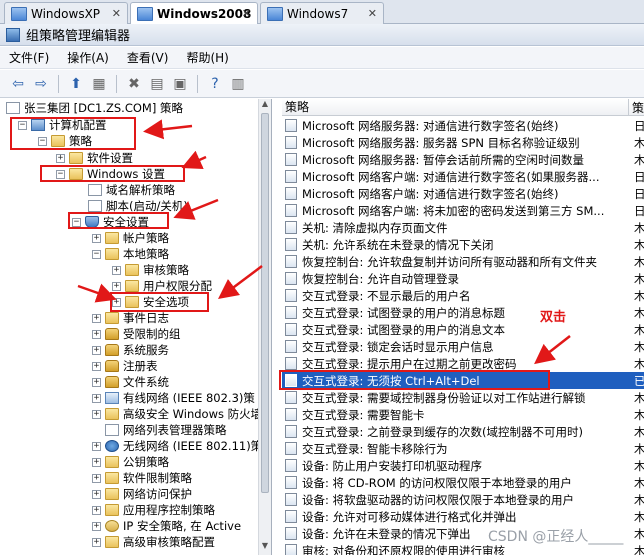  What do you see at coordinates (463, 193) in the screenshot?
I see `policy-row: Microsoft 网络客户端: 对通信进行数字签名(始终) 日` at bounding box center [463, 193].